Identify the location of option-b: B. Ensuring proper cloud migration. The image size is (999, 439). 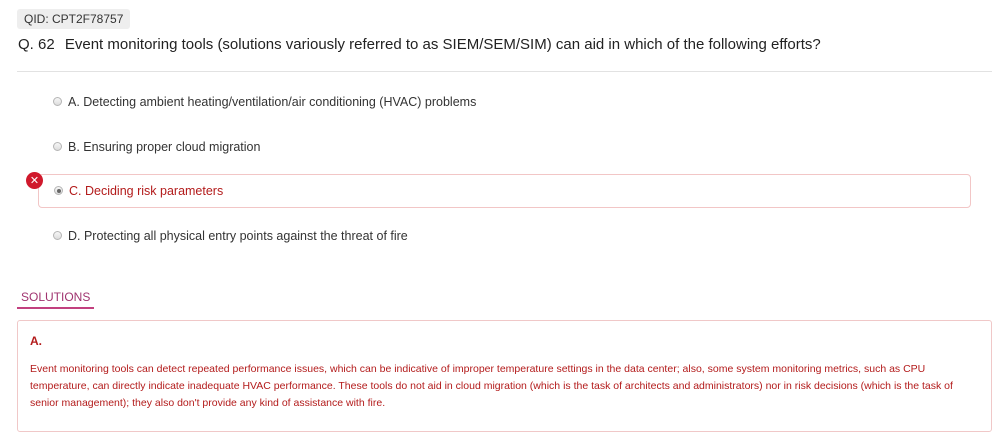
(504, 148).